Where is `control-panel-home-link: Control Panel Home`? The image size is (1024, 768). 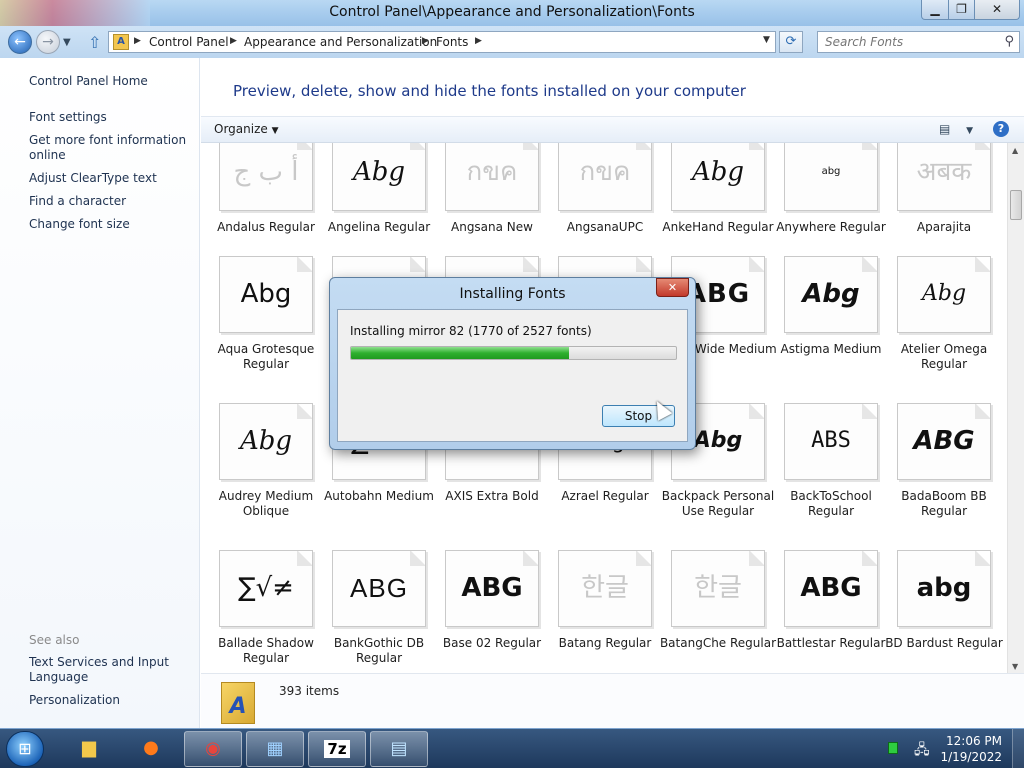 control-panel-home-link: Control Panel Home is located at coordinates (109, 81).